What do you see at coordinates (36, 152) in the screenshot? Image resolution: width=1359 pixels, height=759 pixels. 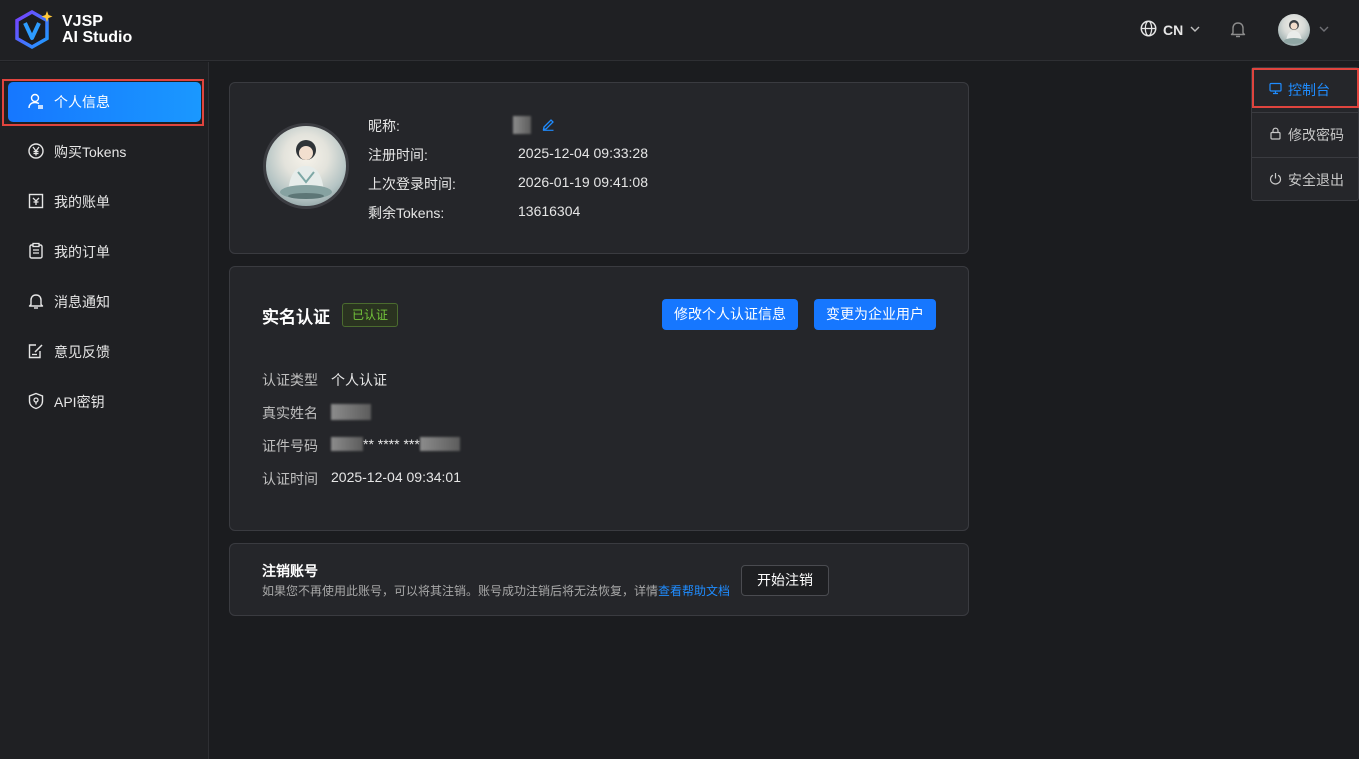 I see `yen-coin-icon` at bounding box center [36, 152].